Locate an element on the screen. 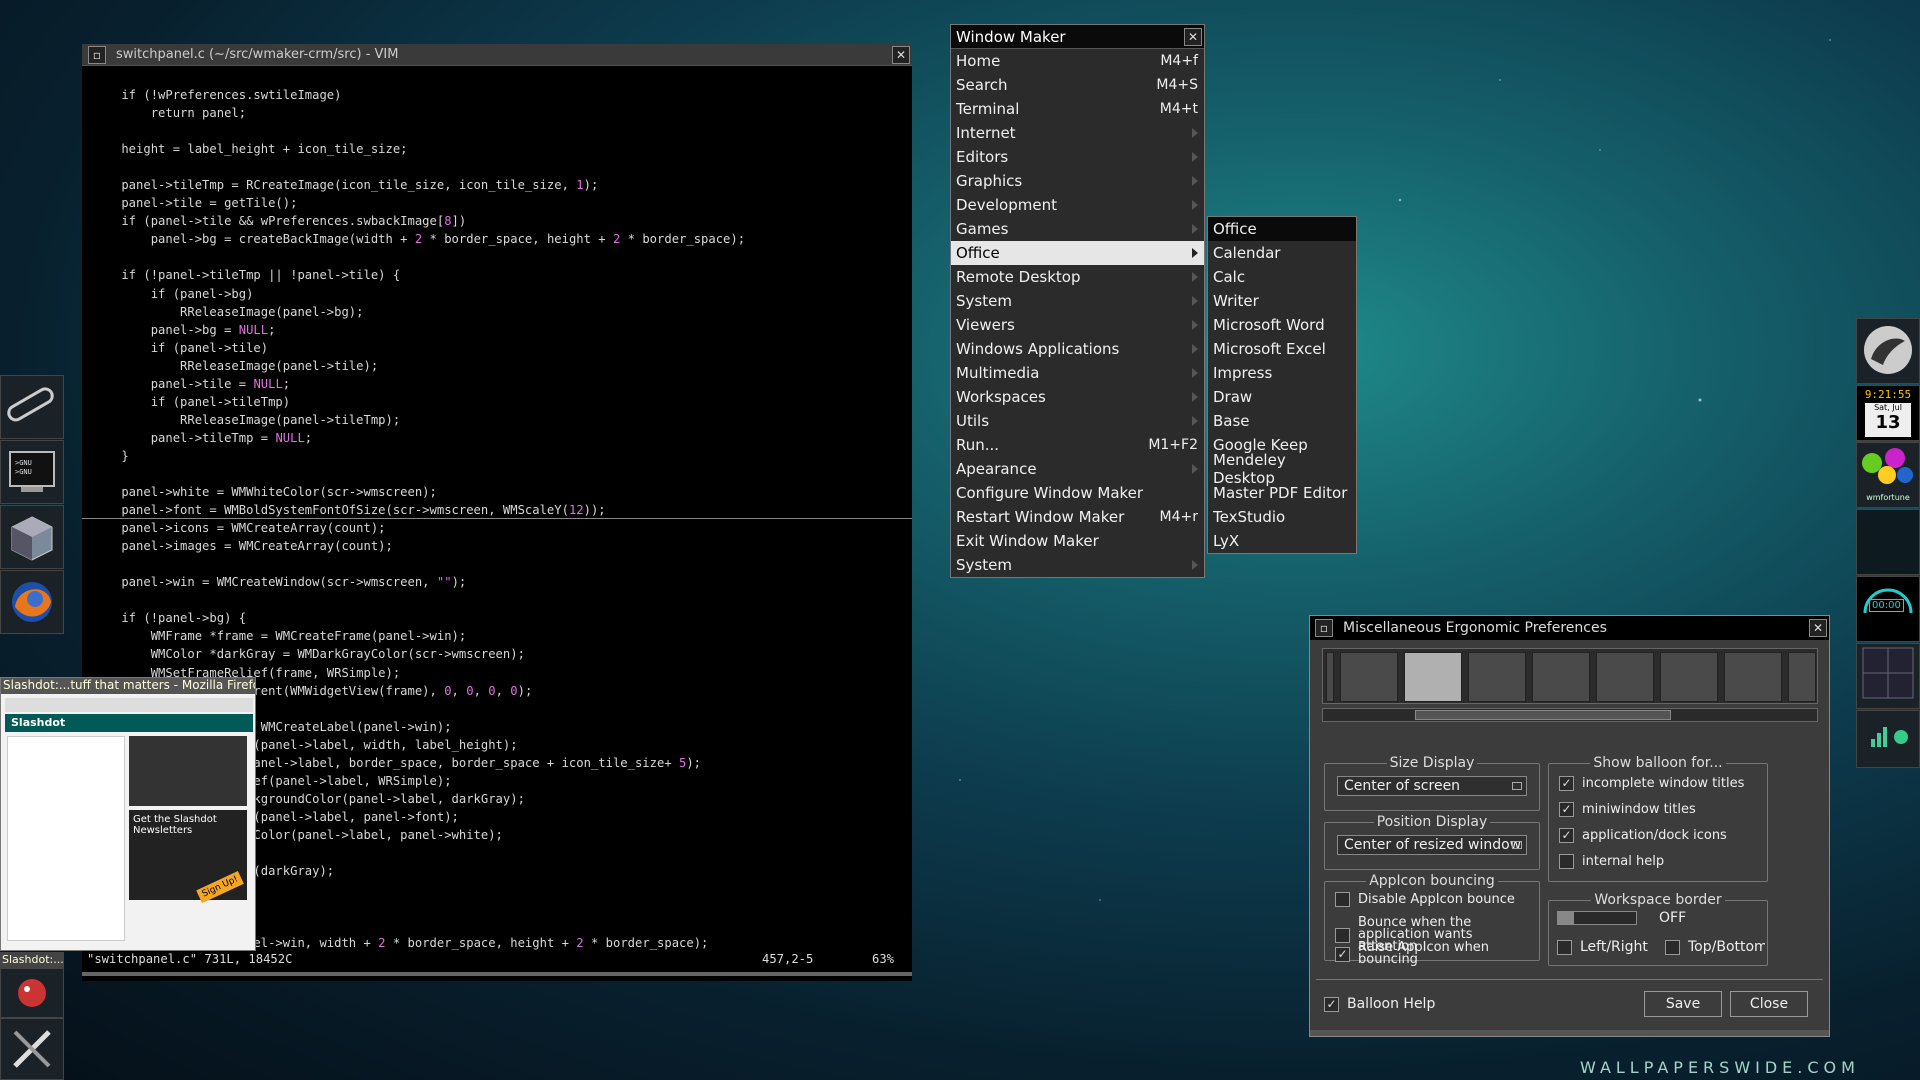 The image size is (1920, 1080). prefs-titlebar: ▫ Miscellaneous Ergonomic Preferences ✕ is located at coordinates (1569, 628).